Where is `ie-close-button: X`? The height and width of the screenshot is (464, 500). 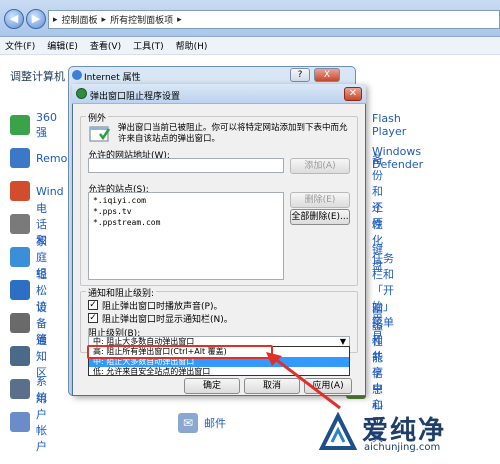 ie-close-button: X is located at coordinates (327, 75).